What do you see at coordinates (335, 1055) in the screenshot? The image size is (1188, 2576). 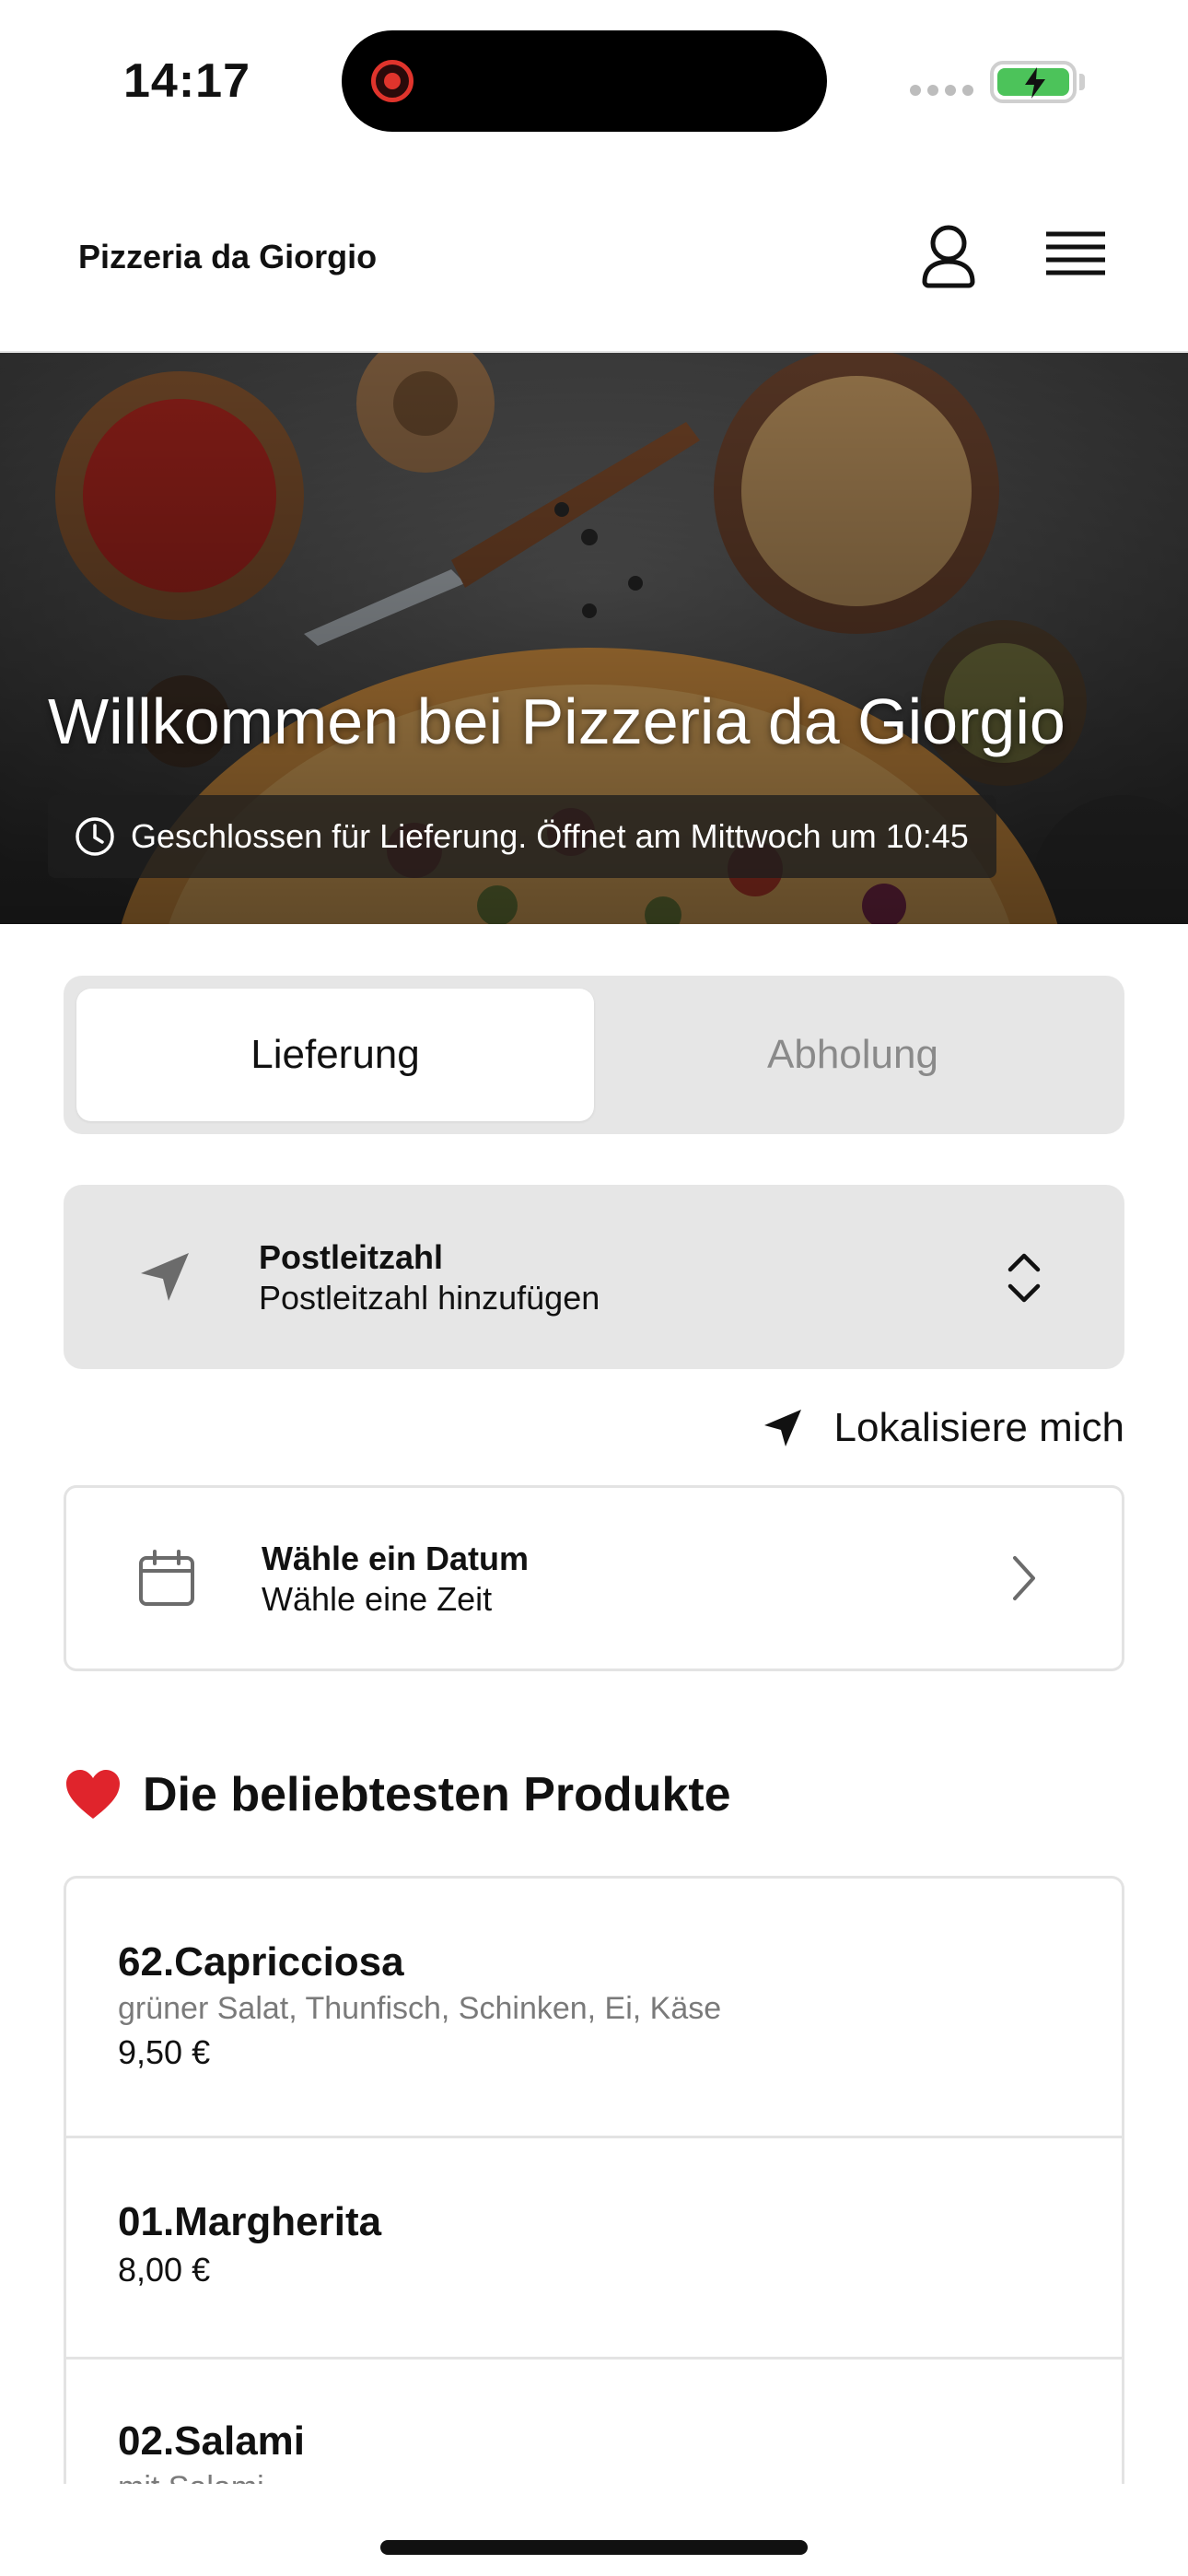 I see `tab-delivery: Lieferung` at bounding box center [335, 1055].